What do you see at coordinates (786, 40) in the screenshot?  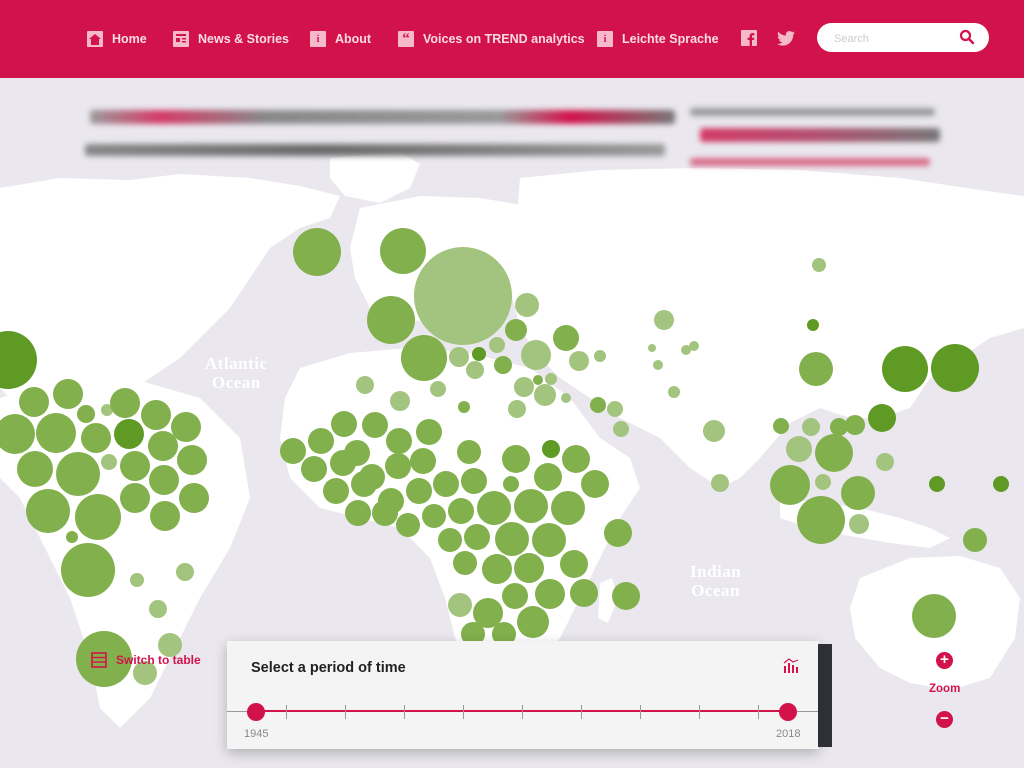 I see `twitter-icon` at bounding box center [786, 40].